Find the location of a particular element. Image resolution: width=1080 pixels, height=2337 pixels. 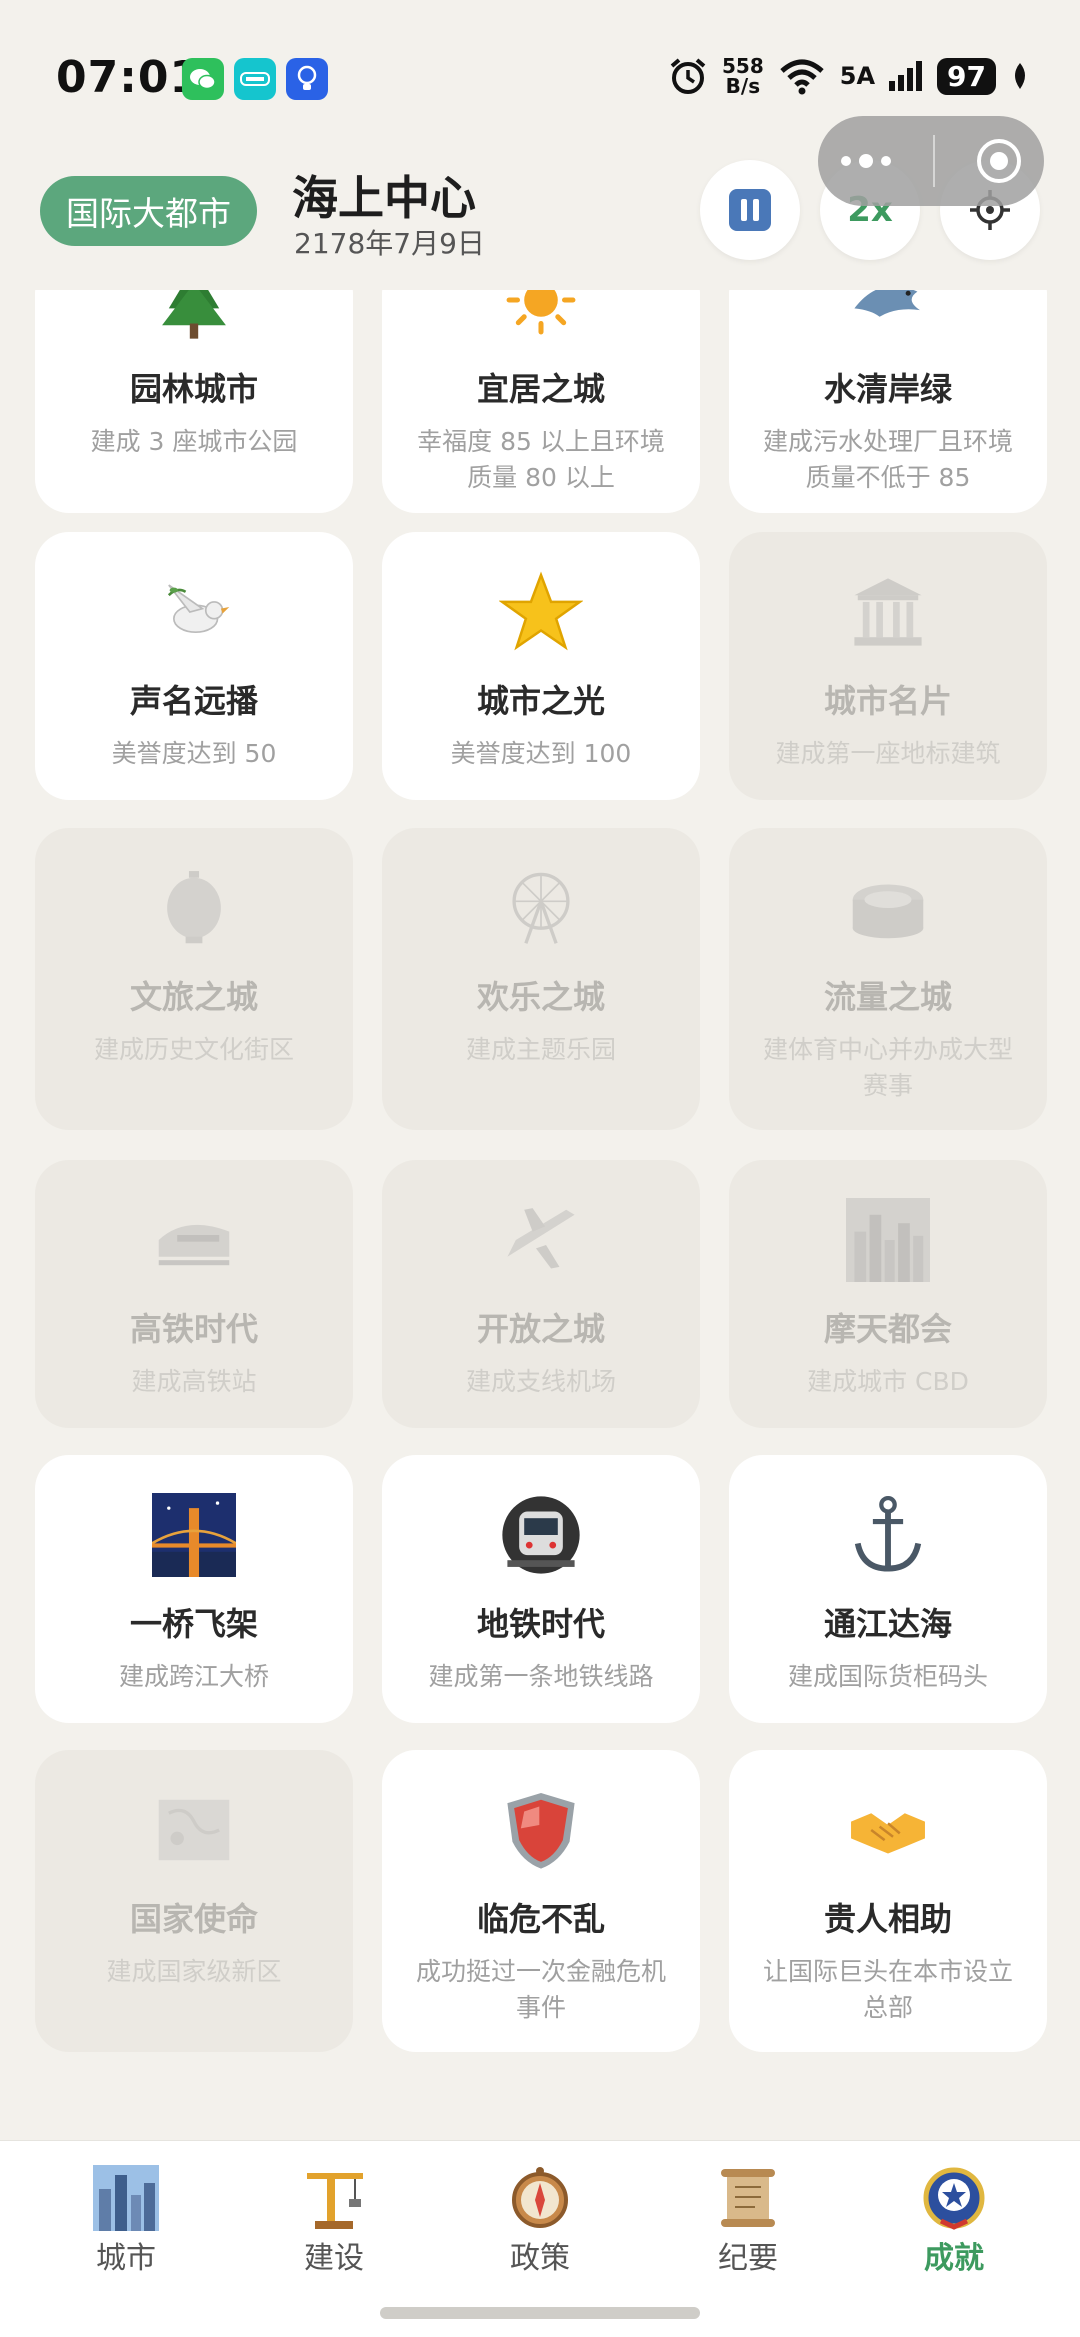

achievement-title: 临危不乱 is located at coordinates (540, 1919).